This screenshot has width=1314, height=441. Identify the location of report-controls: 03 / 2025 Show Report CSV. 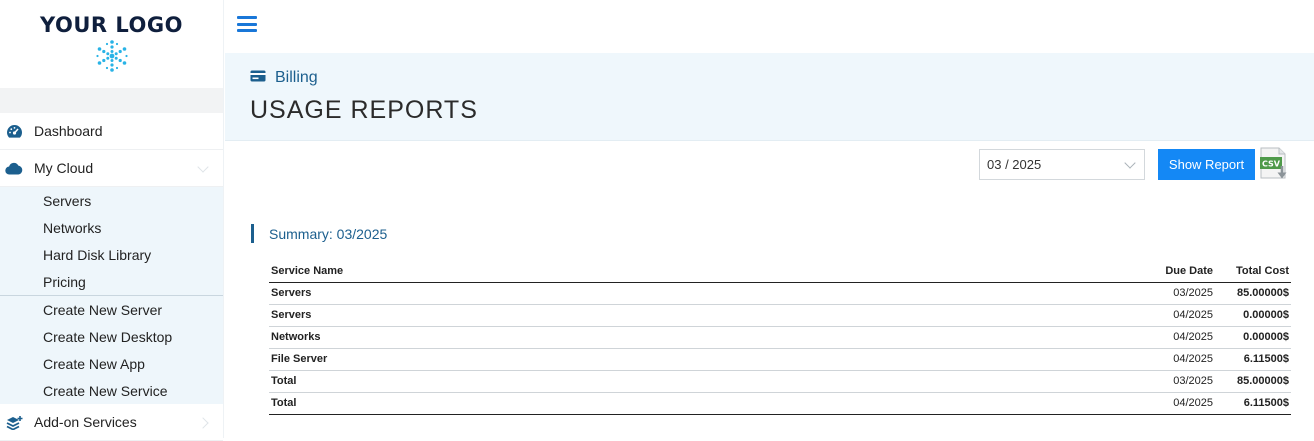
(1135, 164).